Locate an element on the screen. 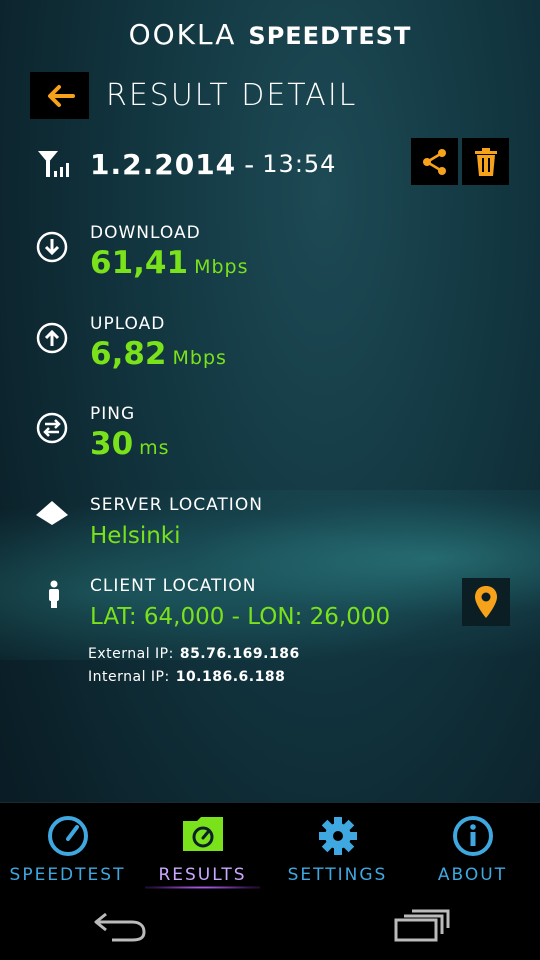  client-icon is located at coordinates (54, 594).